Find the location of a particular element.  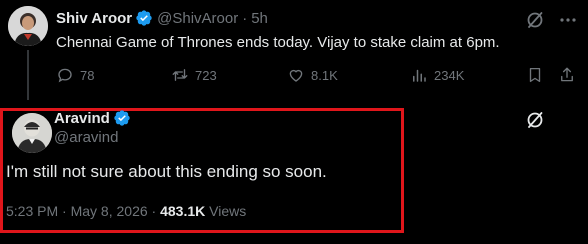

share-button is located at coordinates (567, 75).